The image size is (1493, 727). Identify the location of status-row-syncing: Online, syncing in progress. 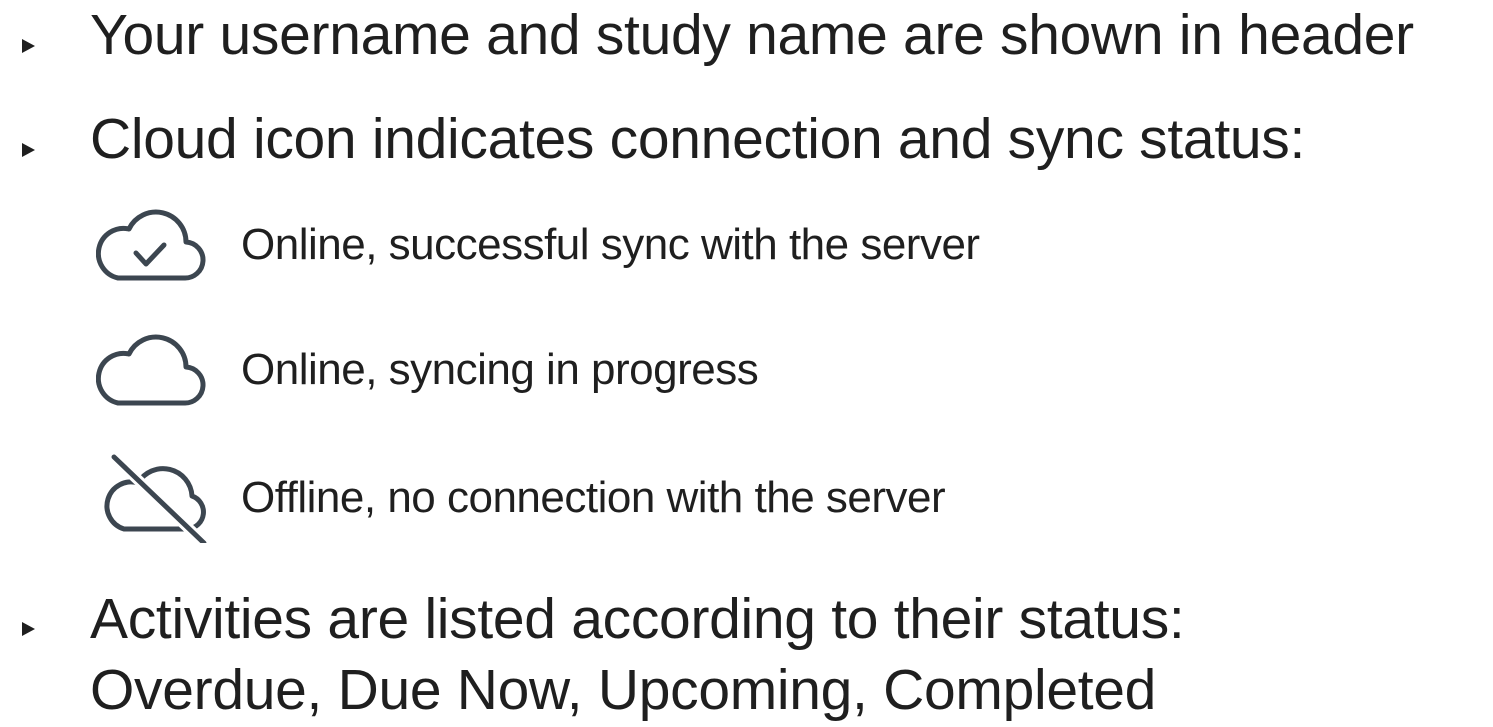
(427, 370).